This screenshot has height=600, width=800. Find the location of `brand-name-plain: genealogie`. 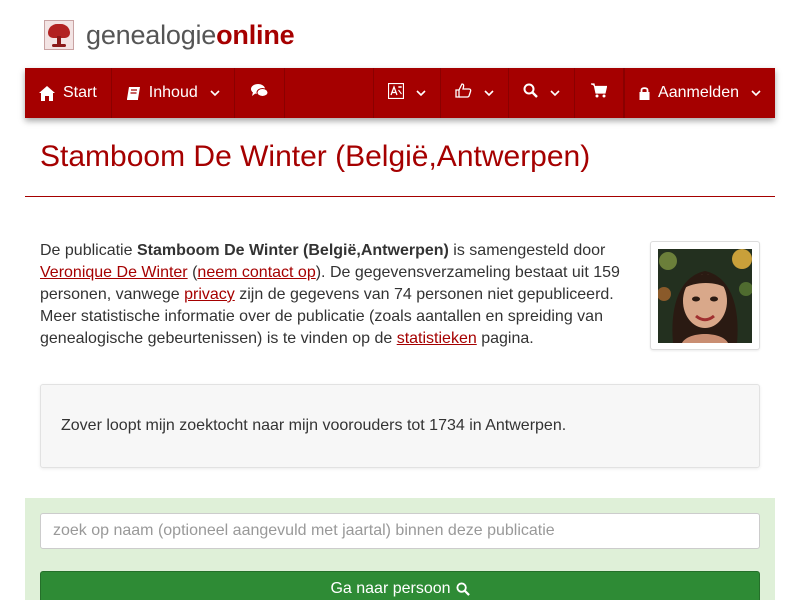

brand-name-plain: genealogie is located at coordinates (151, 34).